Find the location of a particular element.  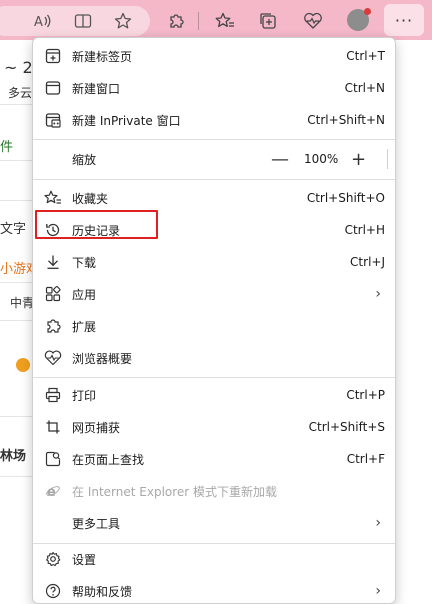

new-tab-icon is located at coordinates (53, 56).